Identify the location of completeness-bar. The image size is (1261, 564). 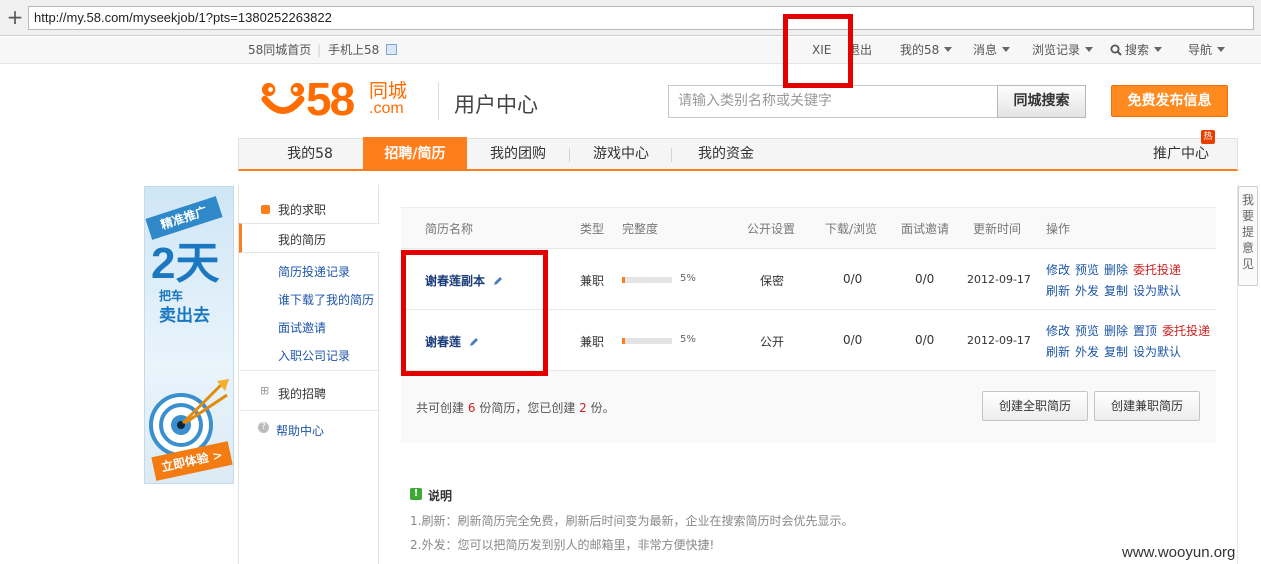
(647, 341).